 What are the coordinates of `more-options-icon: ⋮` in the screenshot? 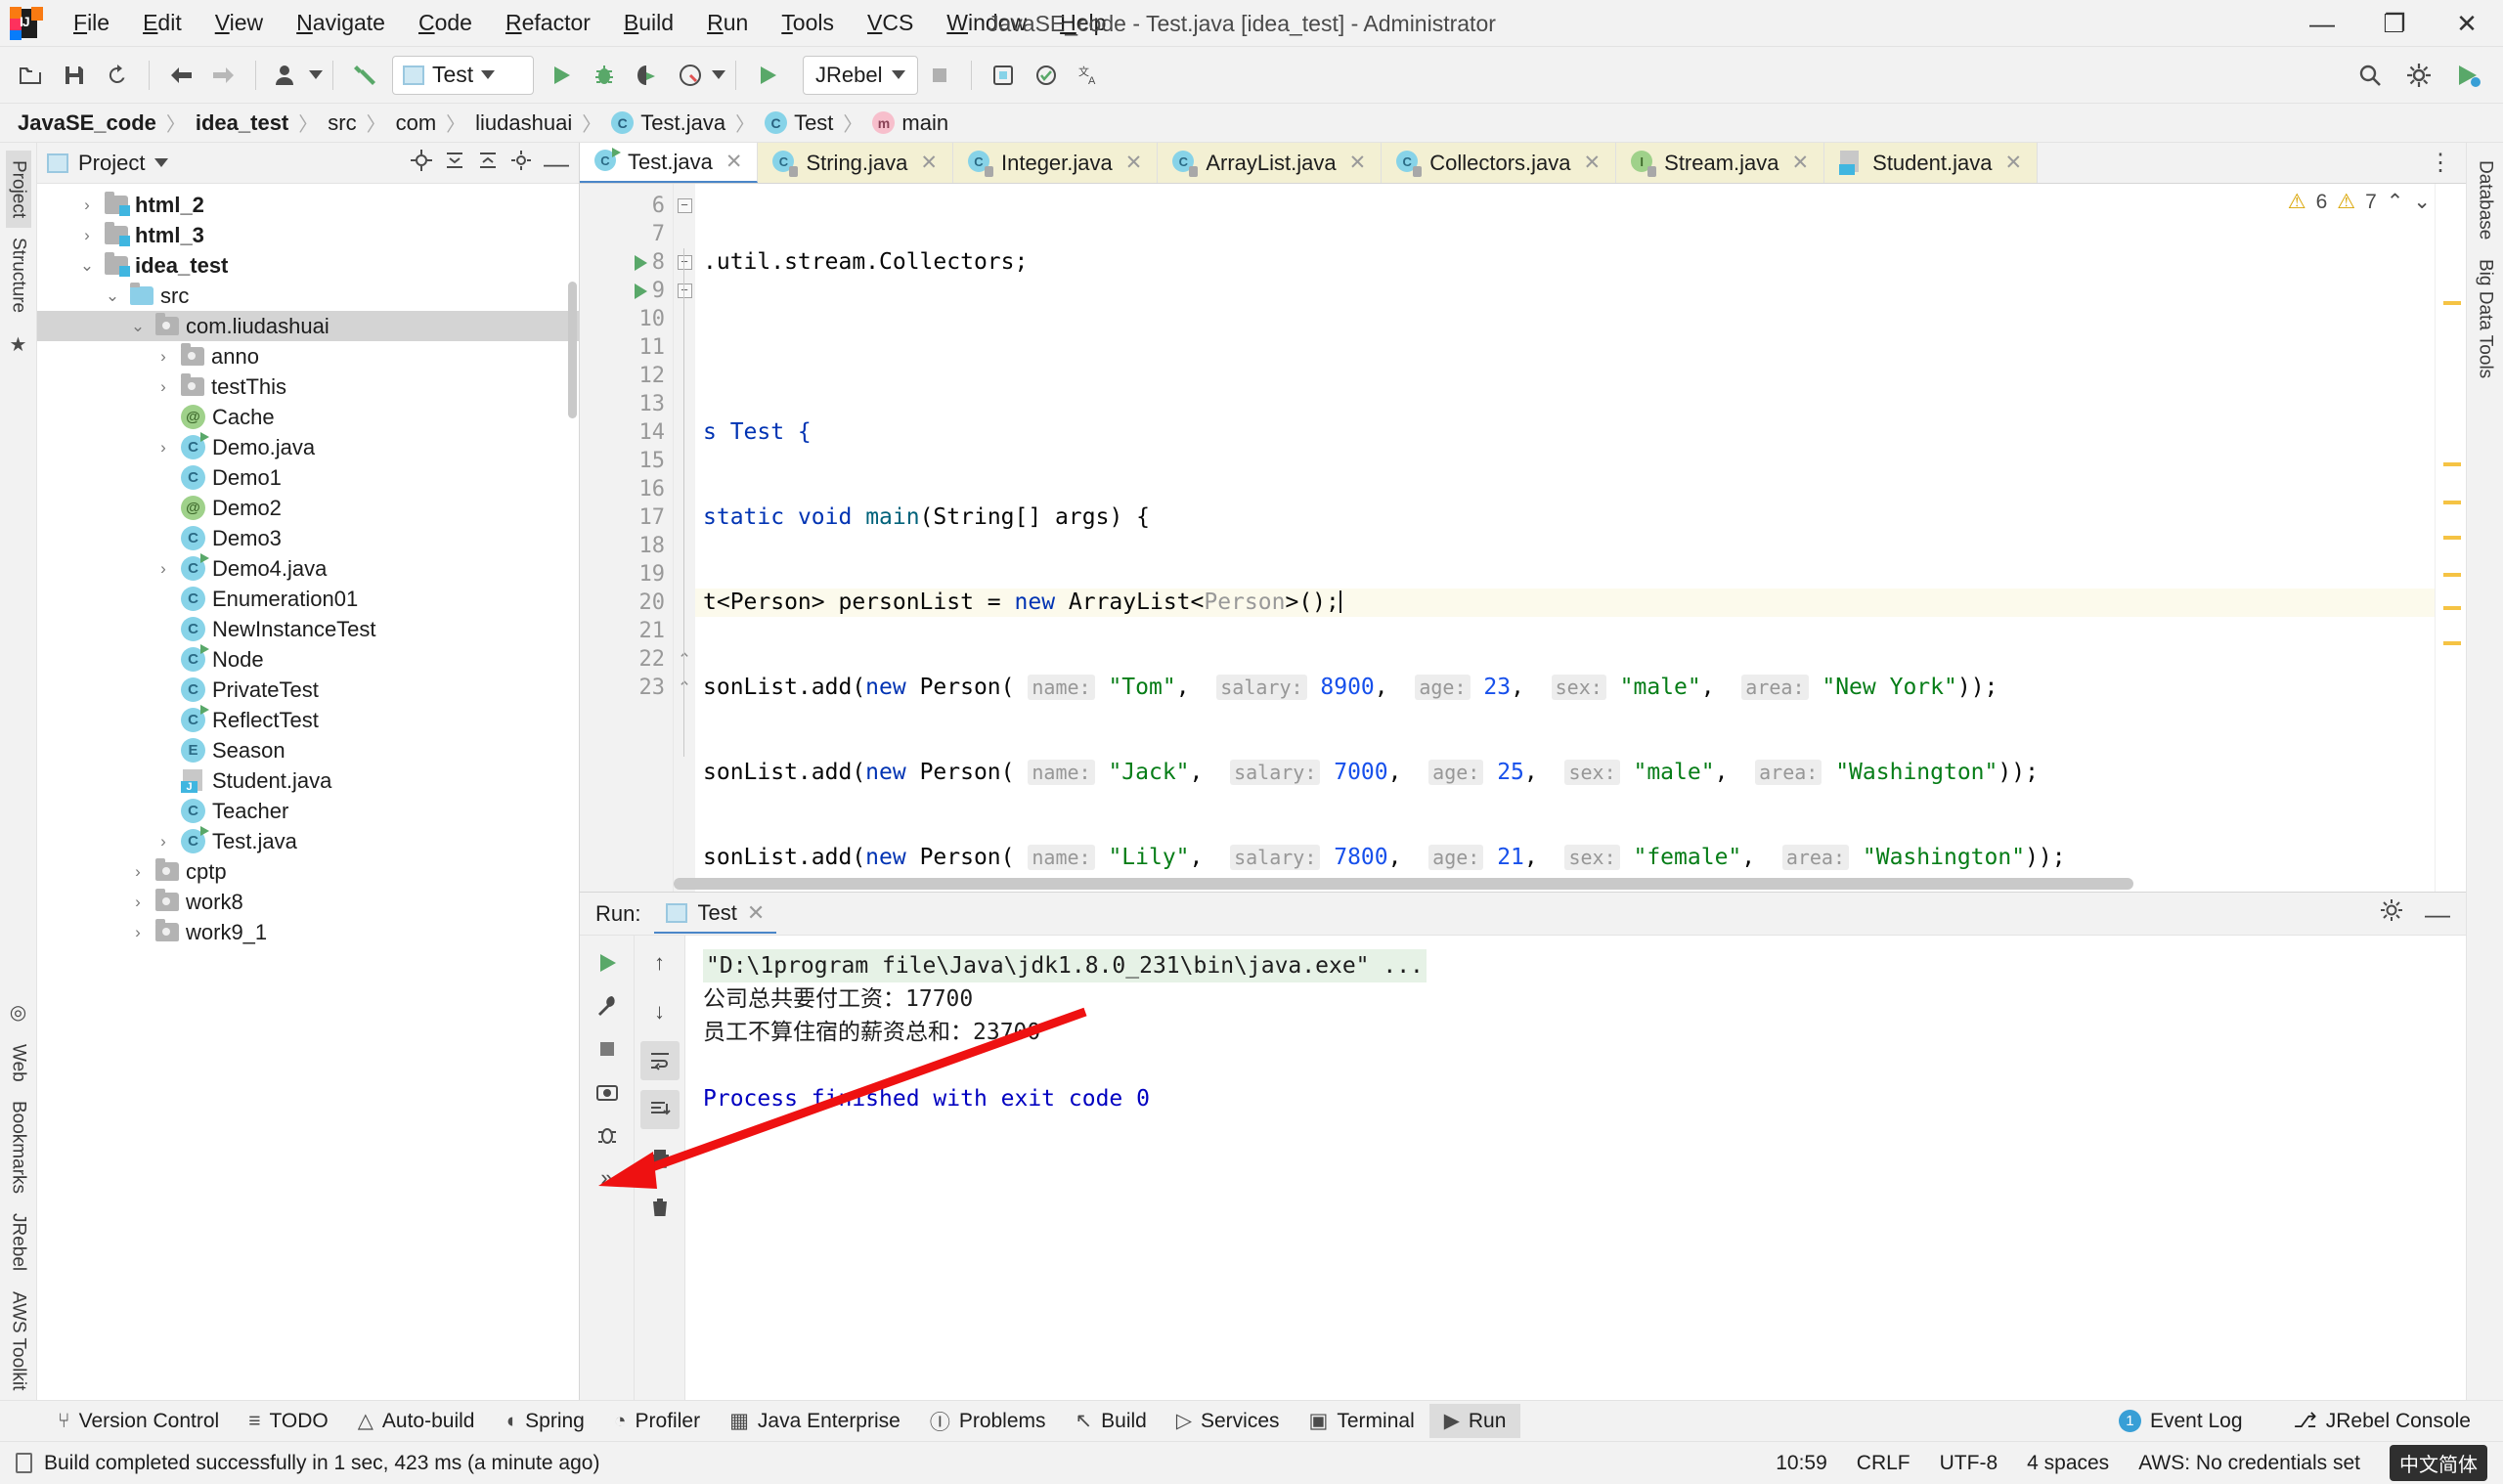 It's located at (2440, 163).